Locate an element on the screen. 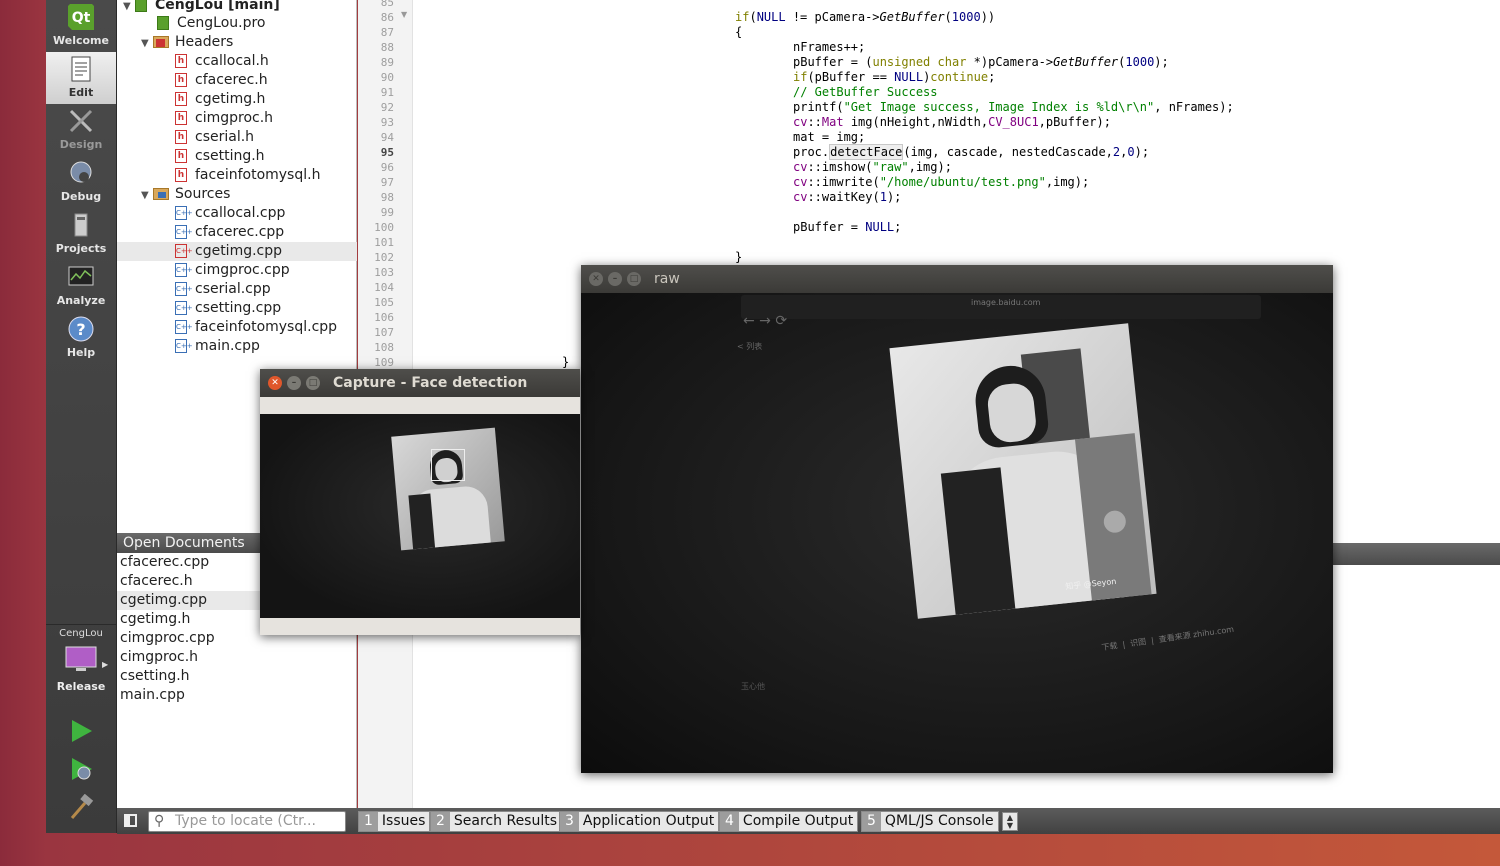 The image size is (1500, 866). line-number: 101 is located at coordinates (384, 242).